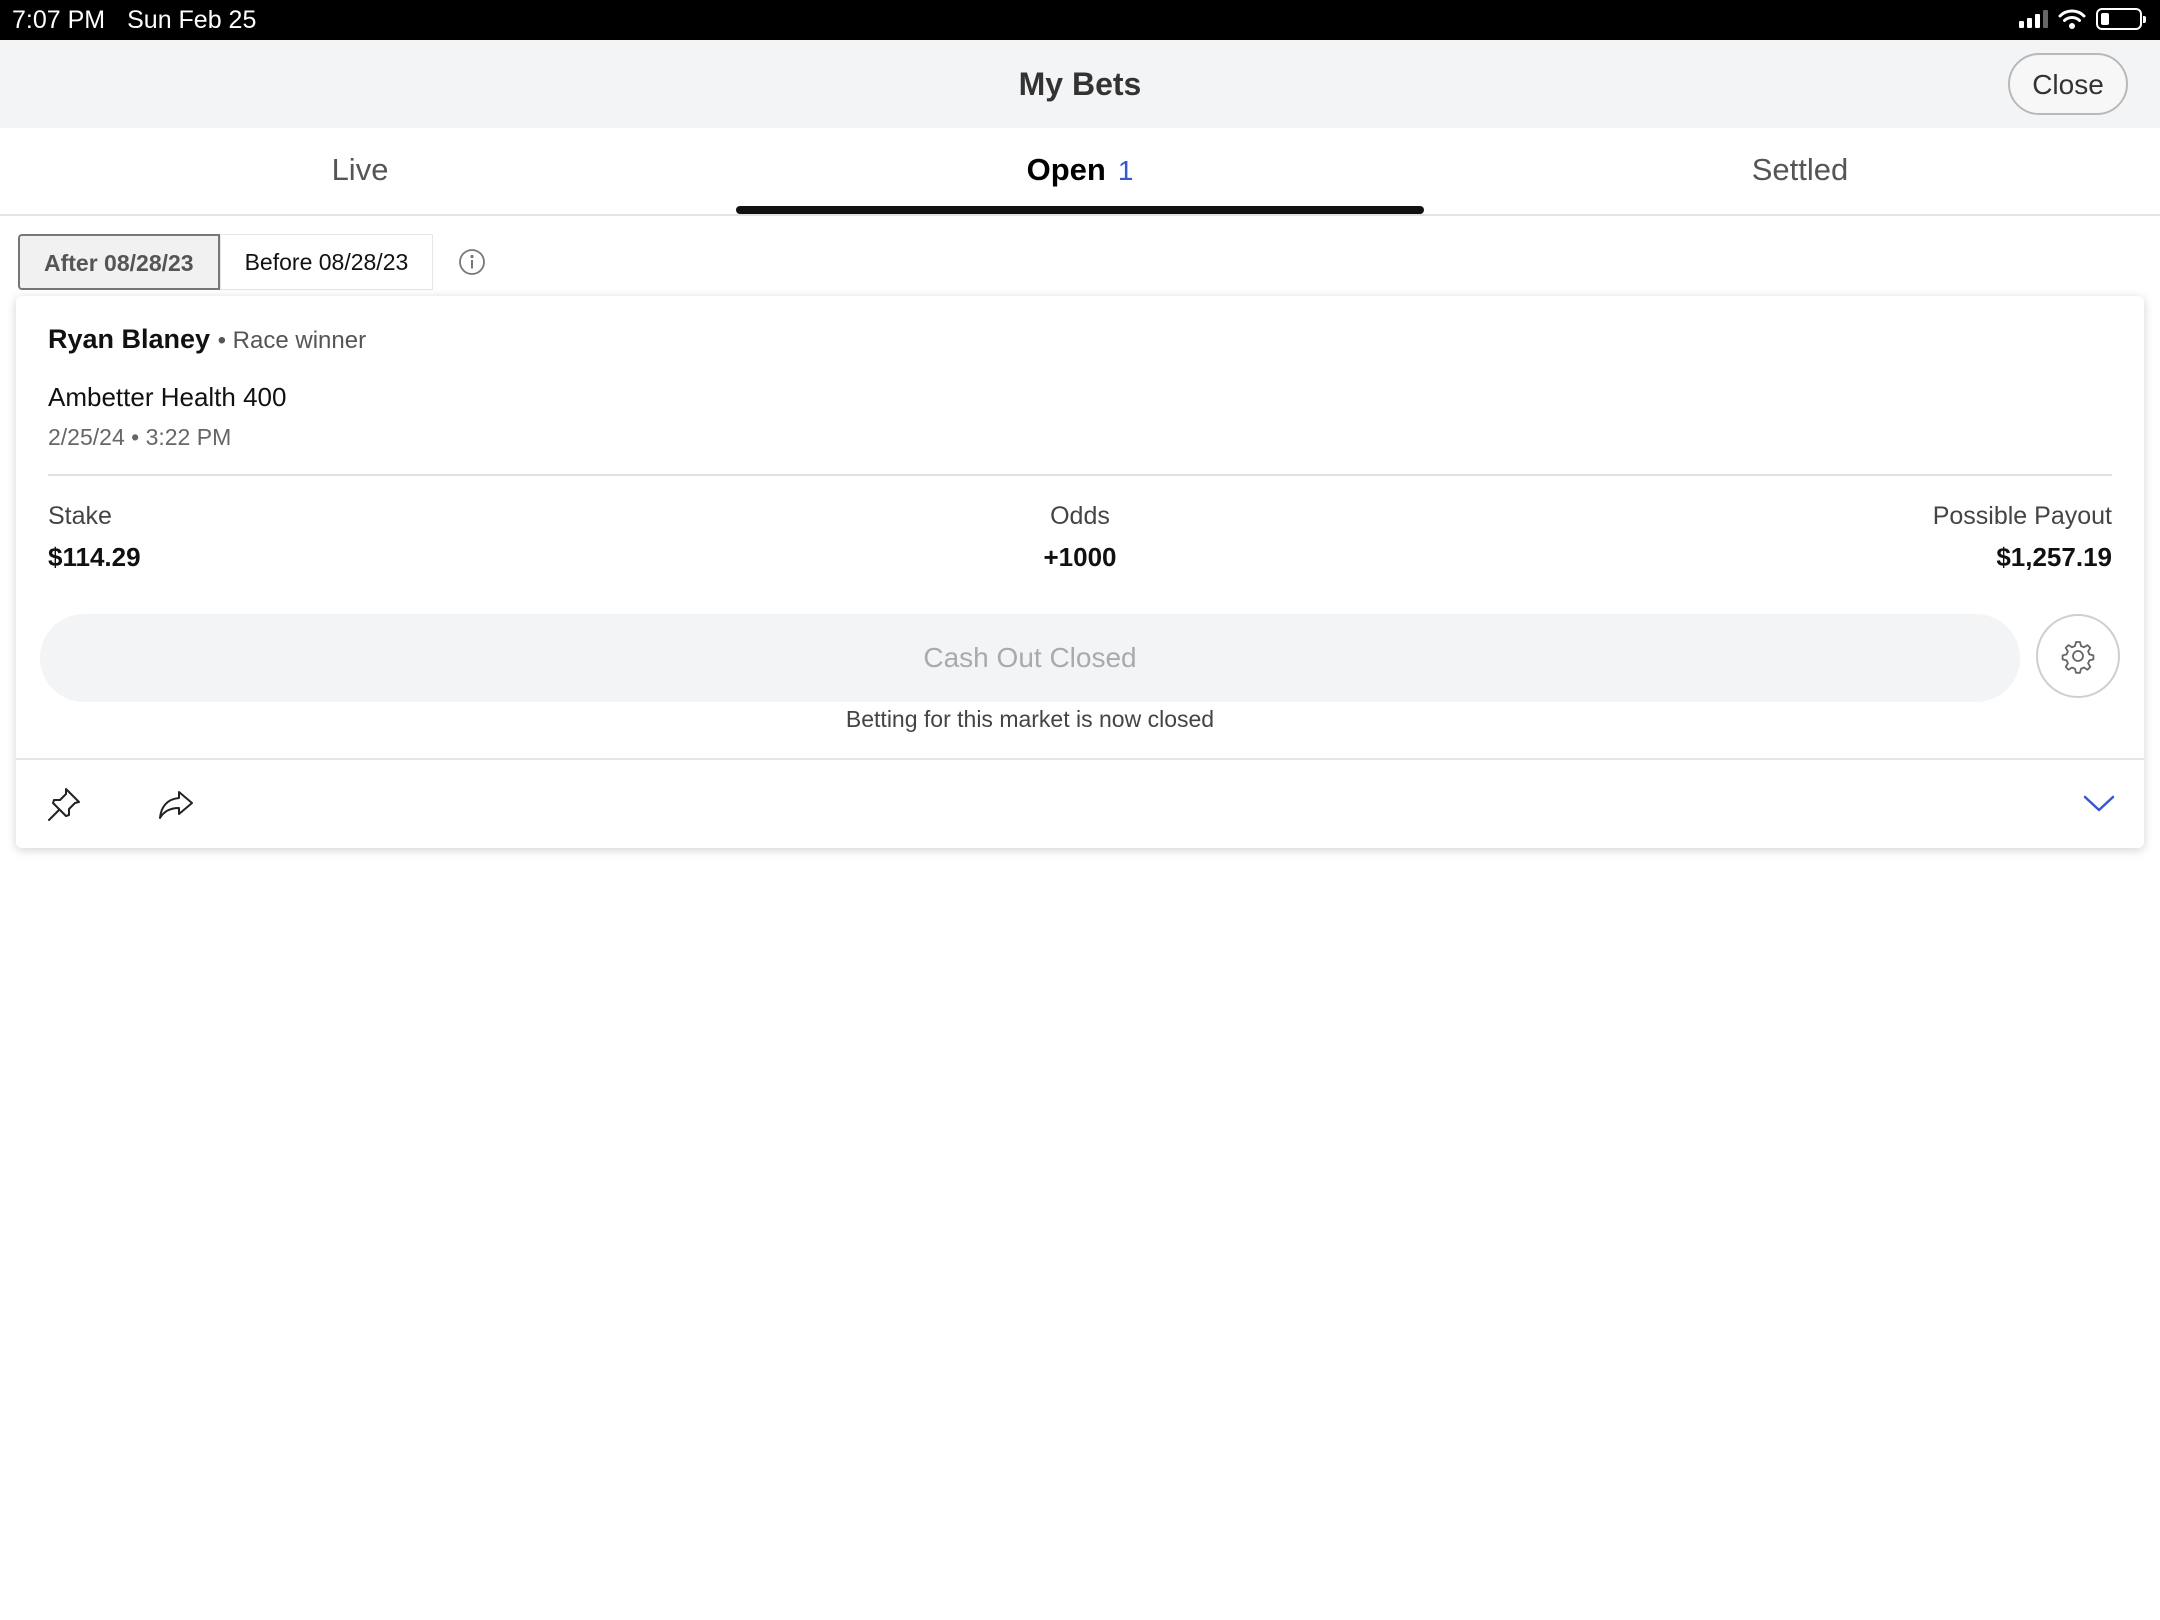 This screenshot has width=2160, height=1620. I want to click on tab-settled-label: Settled, so click(1800, 169).